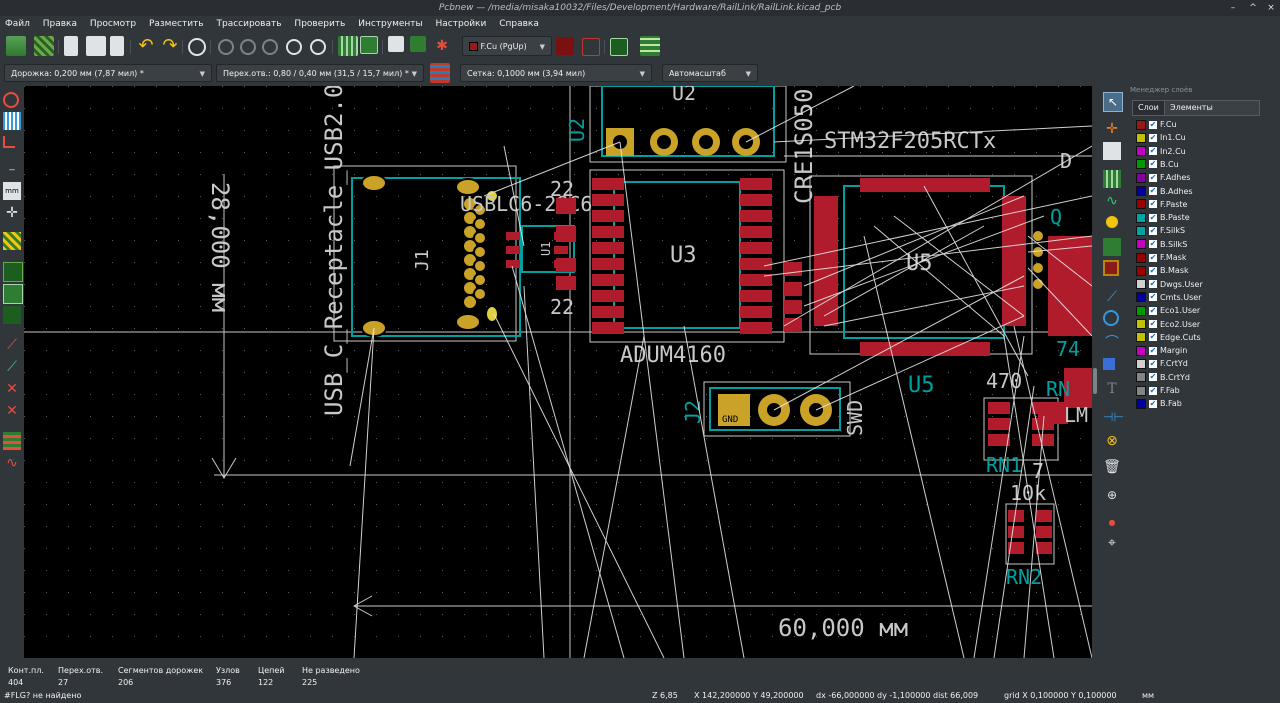 This screenshot has height=703, width=1280. What do you see at coordinates (1112, 201) in the screenshot?
I see `route-track-icon: ∿` at bounding box center [1112, 201].